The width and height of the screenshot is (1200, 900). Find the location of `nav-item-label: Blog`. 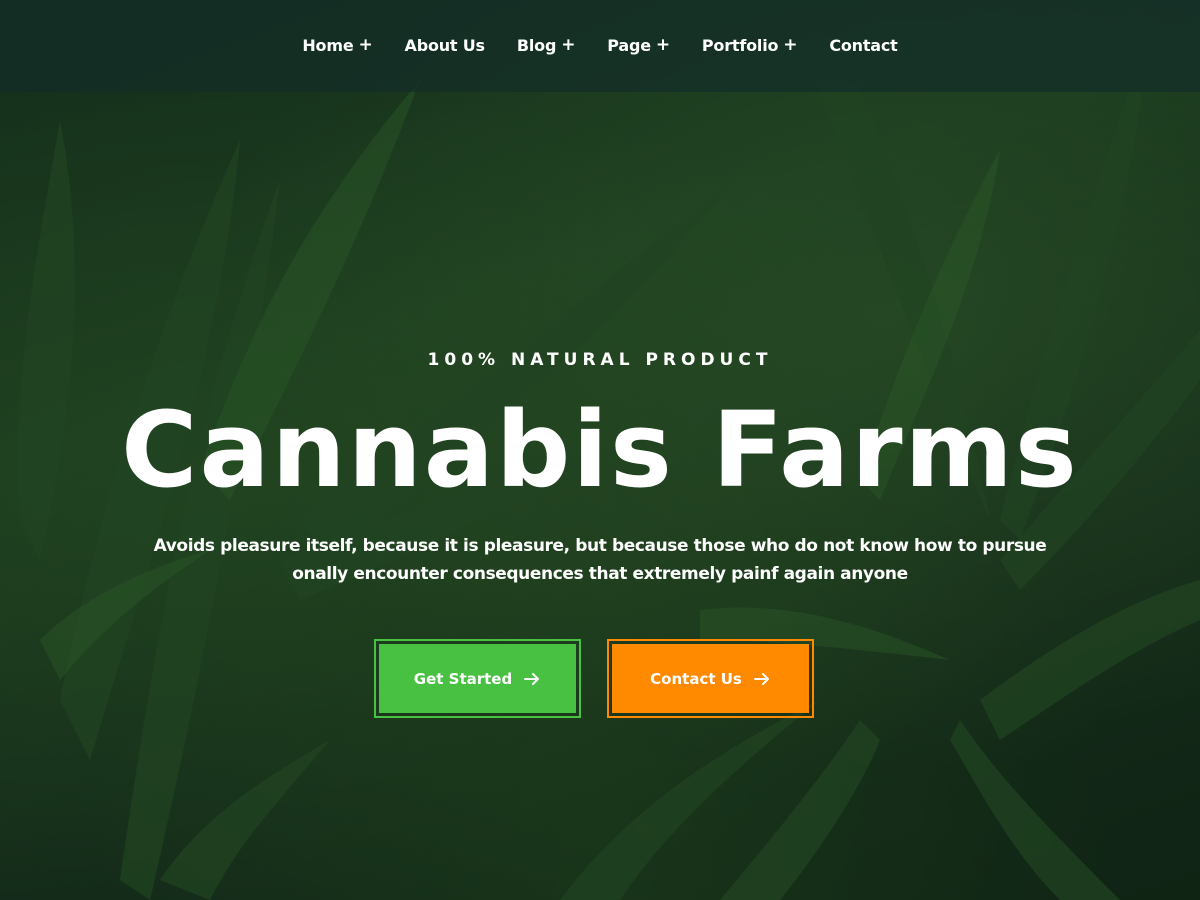

nav-item-label: Blog is located at coordinates (536, 45).